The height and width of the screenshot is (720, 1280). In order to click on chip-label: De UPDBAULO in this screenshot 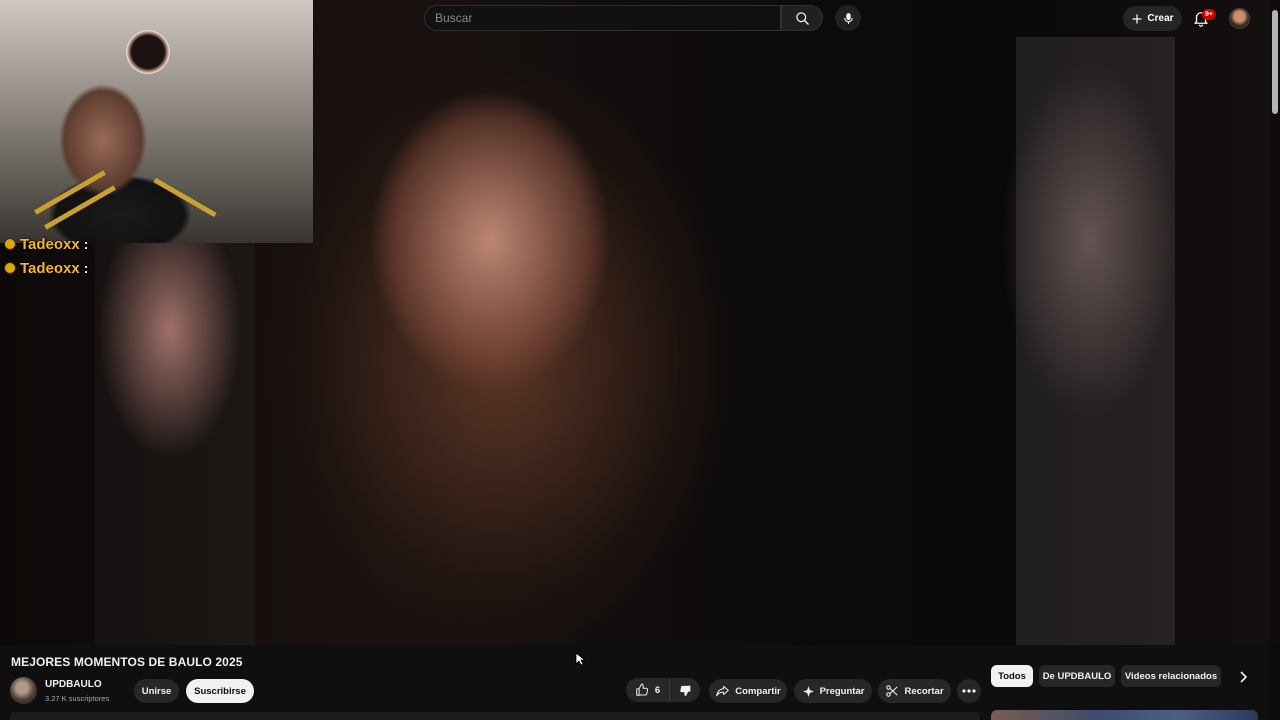, I will do `click(1077, 676)`.